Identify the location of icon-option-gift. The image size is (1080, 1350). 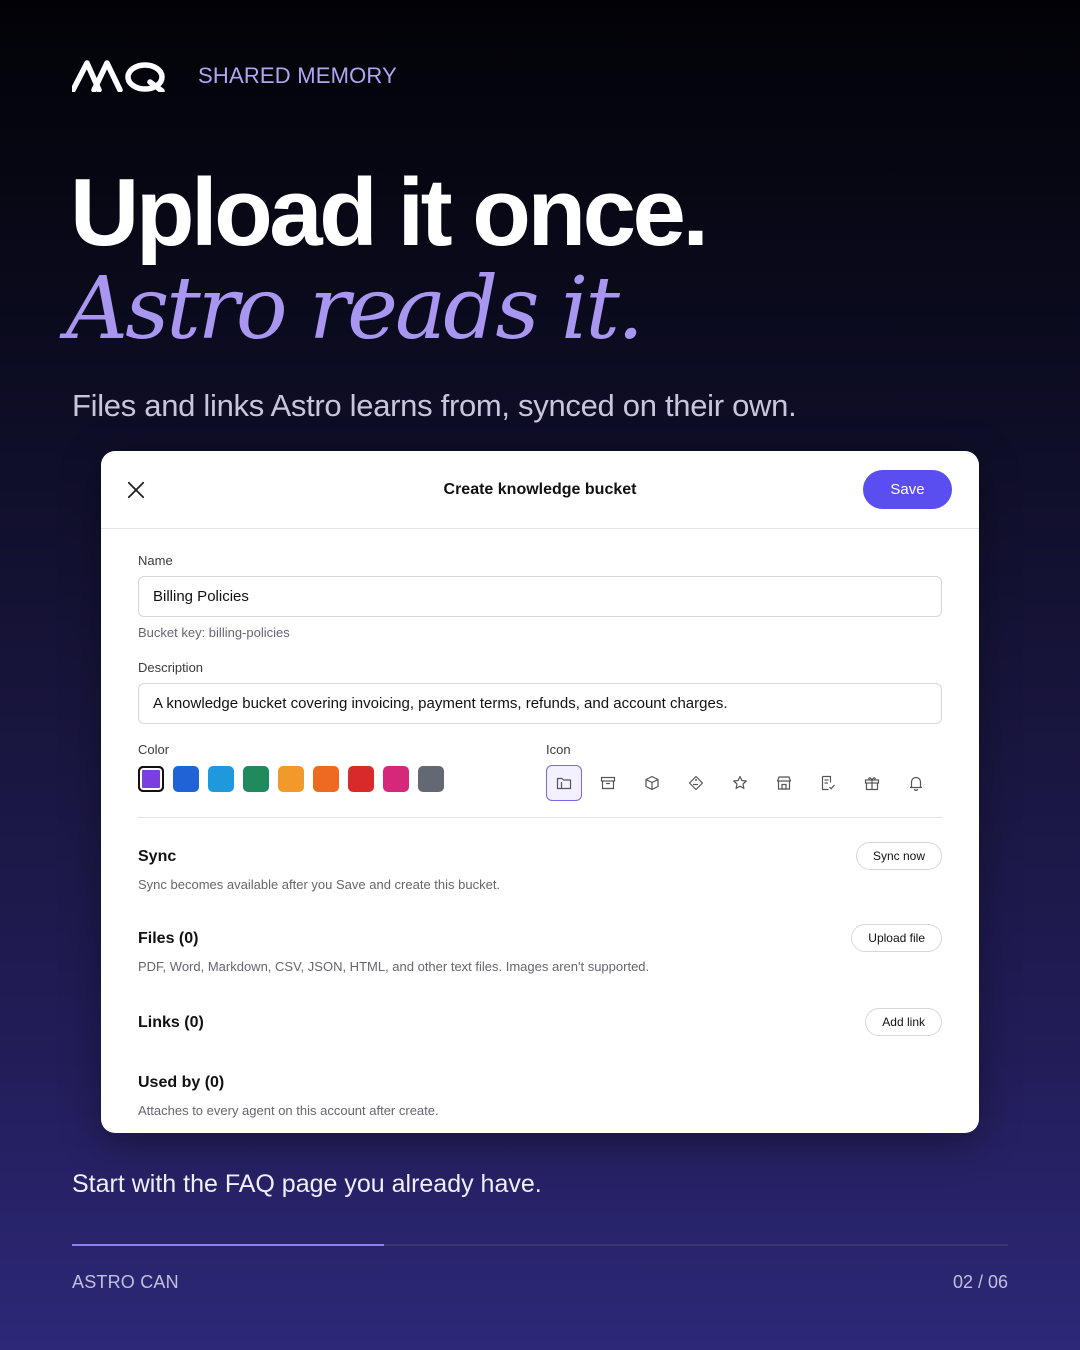
(872, 783).